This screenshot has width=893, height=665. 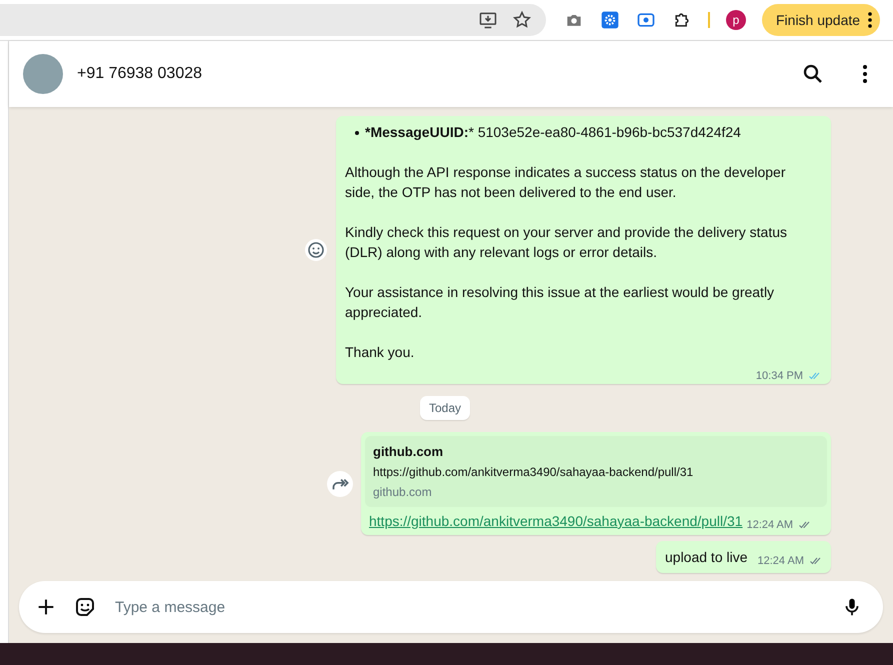 What do you see at coordinates (316, 250) in the screenshot?
I see `smiley-icon` at bounding box center [316, 250].